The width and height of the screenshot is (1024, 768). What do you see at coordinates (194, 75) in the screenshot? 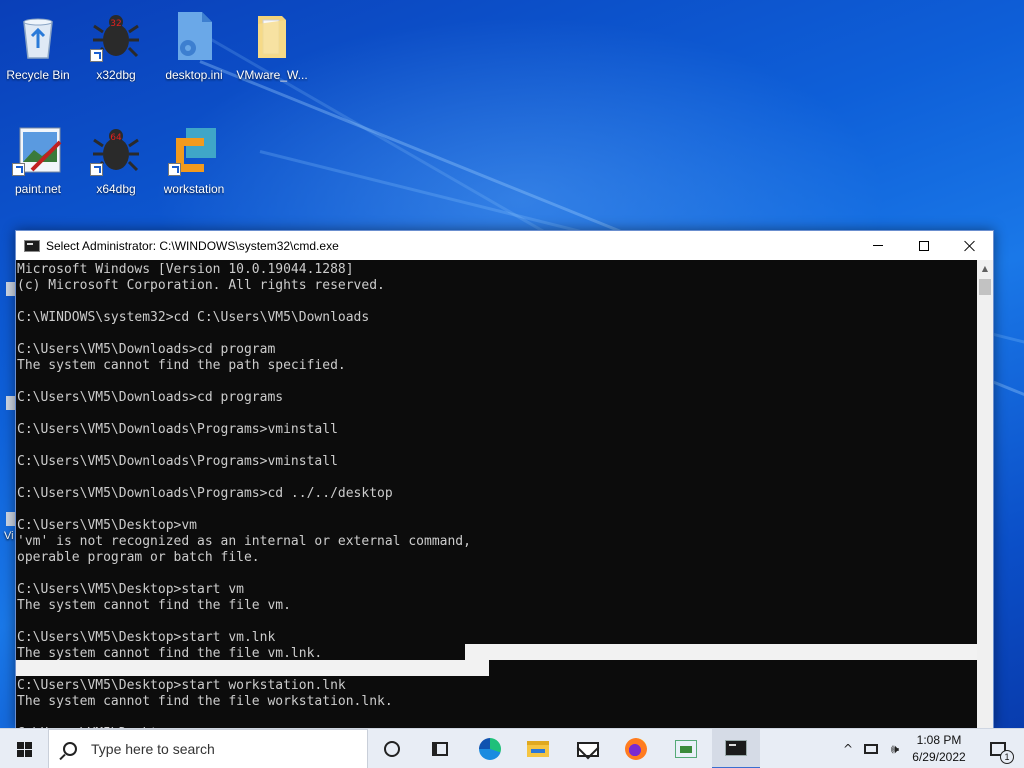
I see `desktop-icon-label: desktop.ini` at bounding box center [194, 75].